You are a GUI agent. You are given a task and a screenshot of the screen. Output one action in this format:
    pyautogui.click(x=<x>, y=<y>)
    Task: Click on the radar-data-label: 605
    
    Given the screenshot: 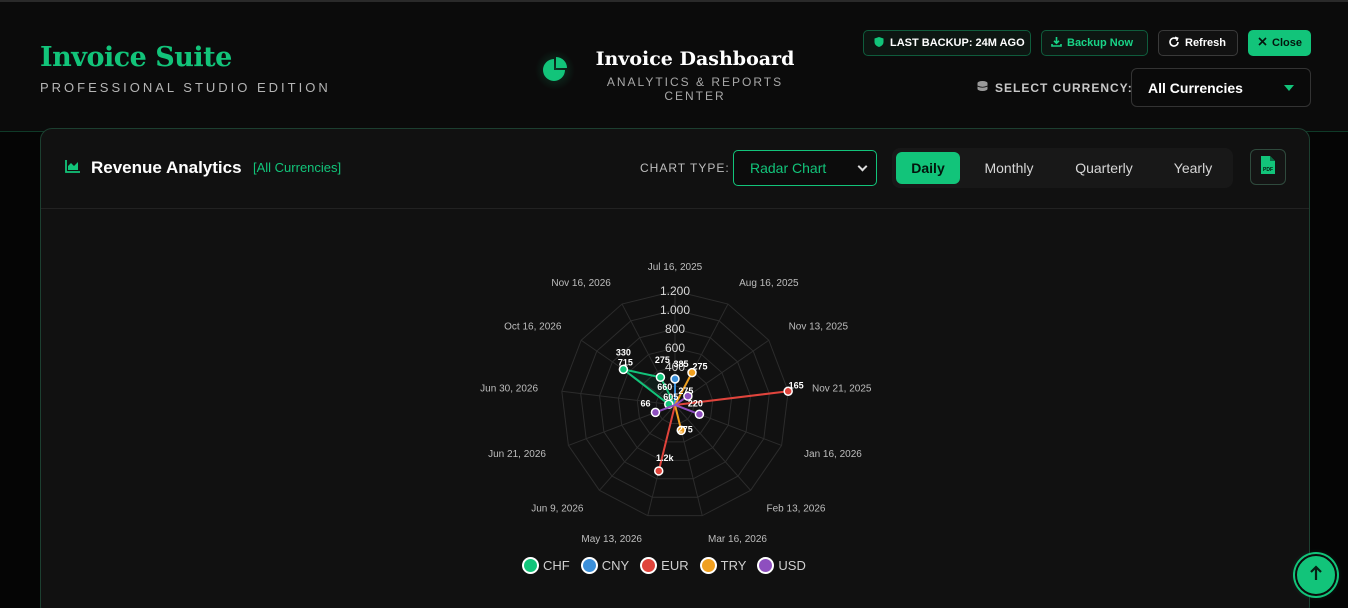 What is the action you would take?
    pyautogui.click(x=670, y=397)
    